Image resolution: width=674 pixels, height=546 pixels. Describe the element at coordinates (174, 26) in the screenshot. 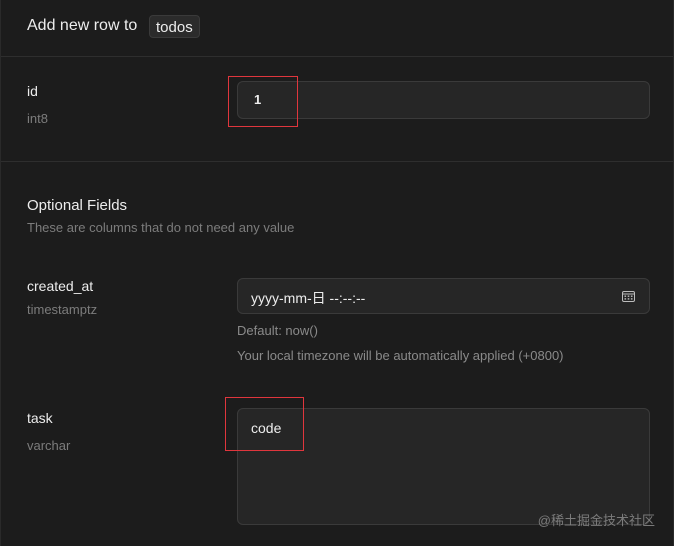

I see `table-name-badge: todos` at that location.